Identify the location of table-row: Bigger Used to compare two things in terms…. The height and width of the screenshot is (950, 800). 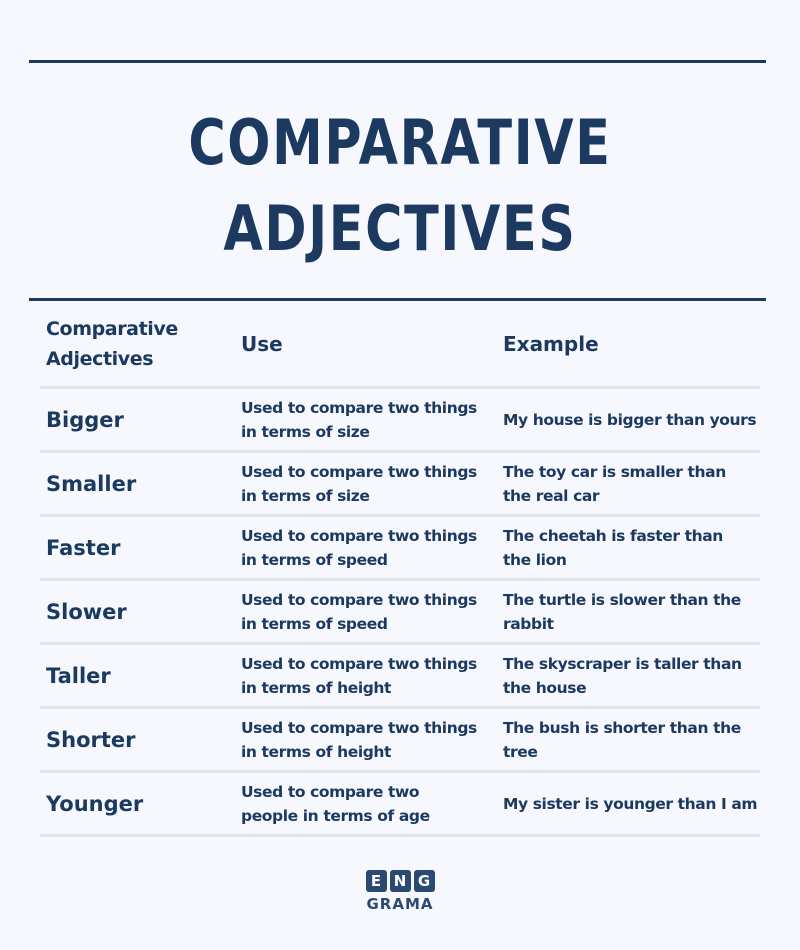
(400, 421).